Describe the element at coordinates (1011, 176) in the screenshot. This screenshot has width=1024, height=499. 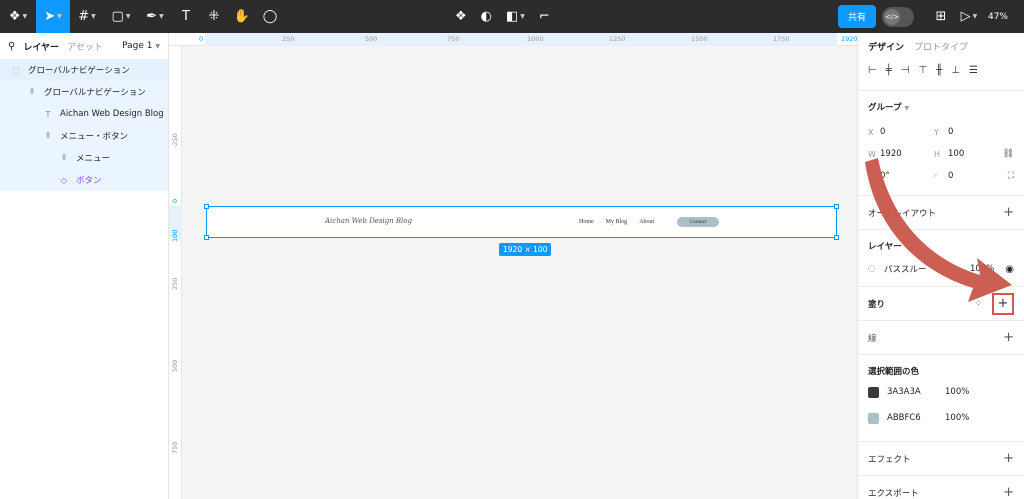
I see `independent-corners-icon: ⛶` at that location.